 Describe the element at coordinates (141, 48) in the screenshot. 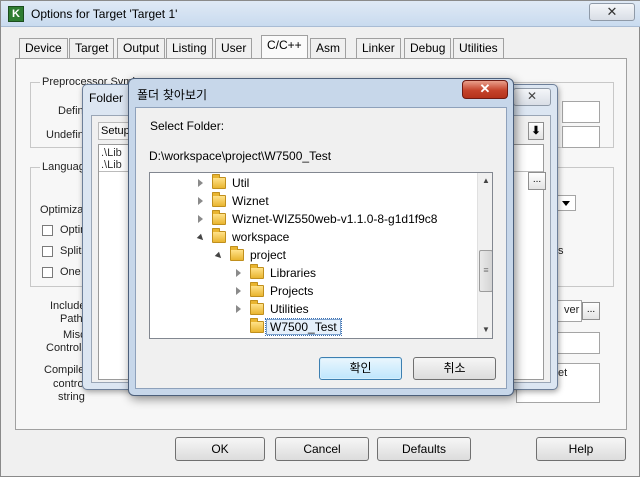

I see `tab-output: Output` at that location.